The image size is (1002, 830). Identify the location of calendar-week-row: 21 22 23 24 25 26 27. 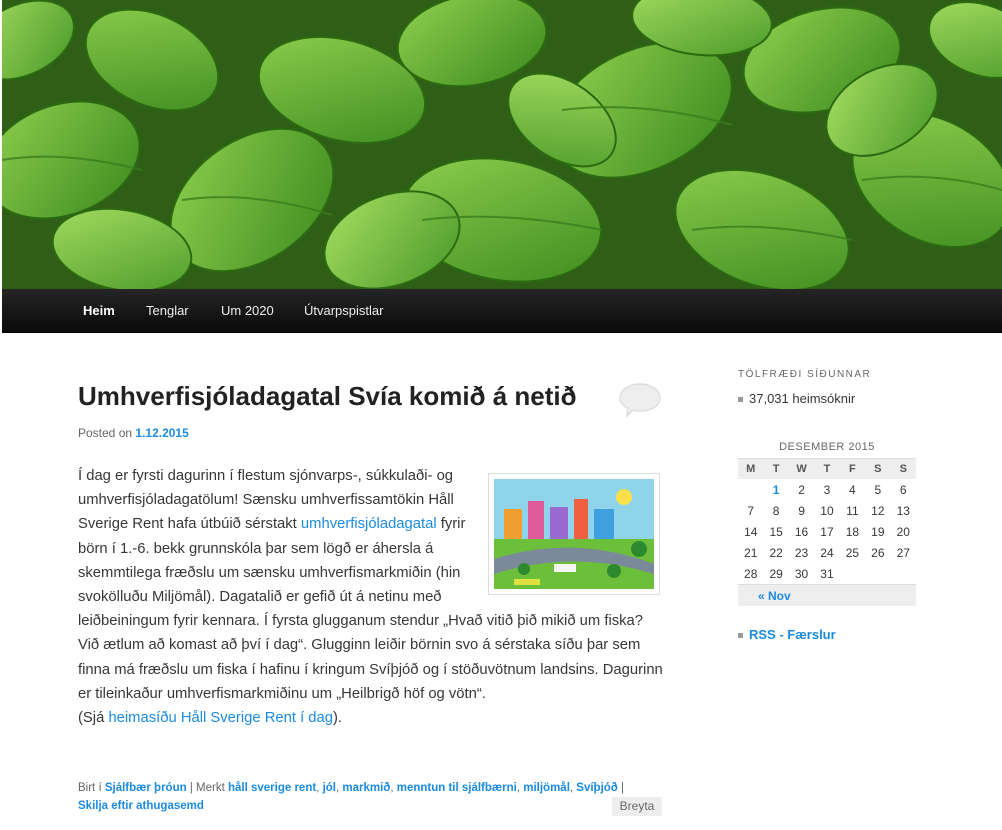
(827, 552).